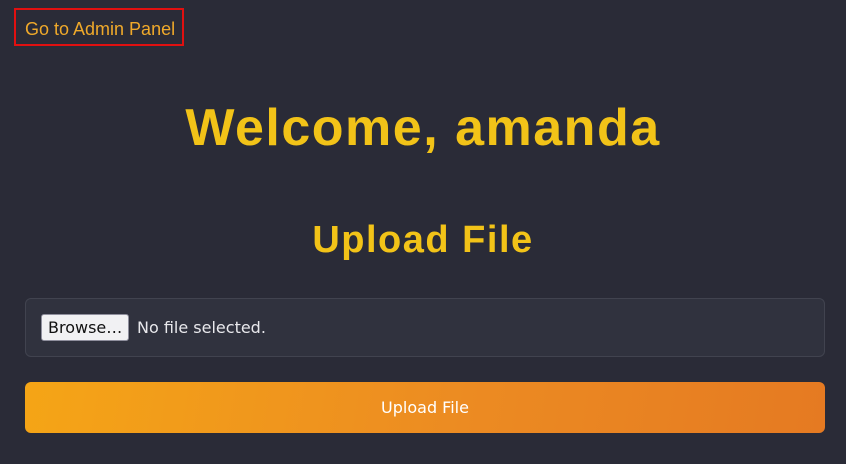  What do you see at coordinates (425, 407) in the screenshot?
I see `upload-file-button: Upload File` at bounding box center [425, 407].